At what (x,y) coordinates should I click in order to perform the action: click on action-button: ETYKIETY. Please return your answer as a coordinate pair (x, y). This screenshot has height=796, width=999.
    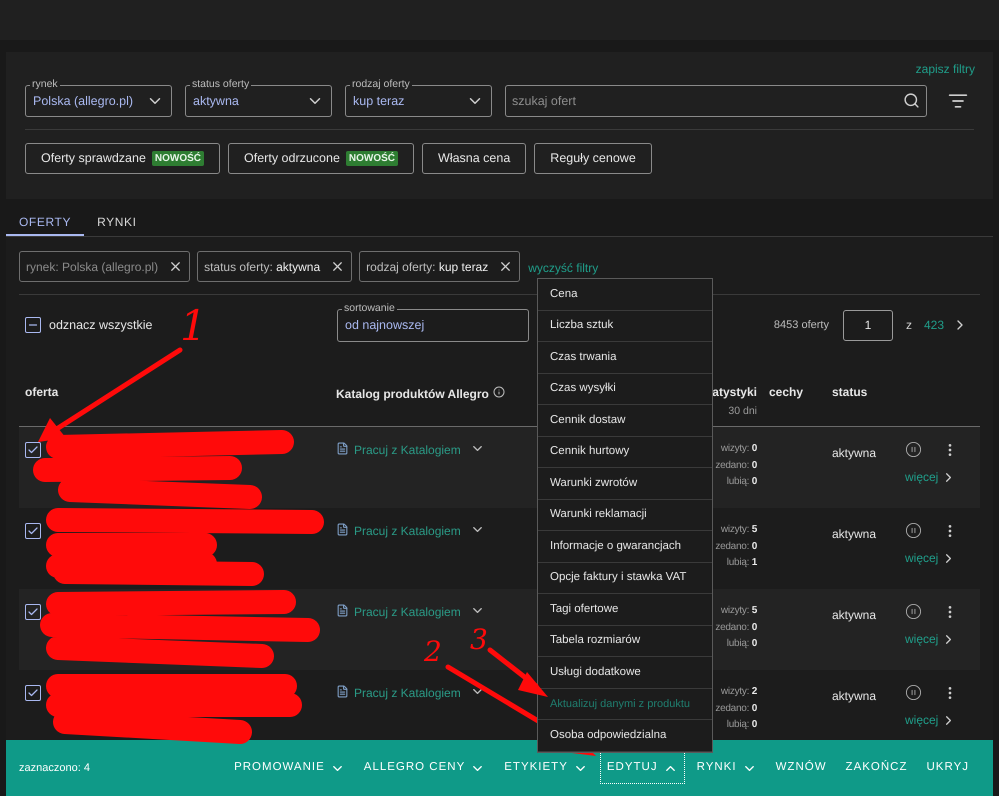
    Looking at the image, I should click on (546, 768).